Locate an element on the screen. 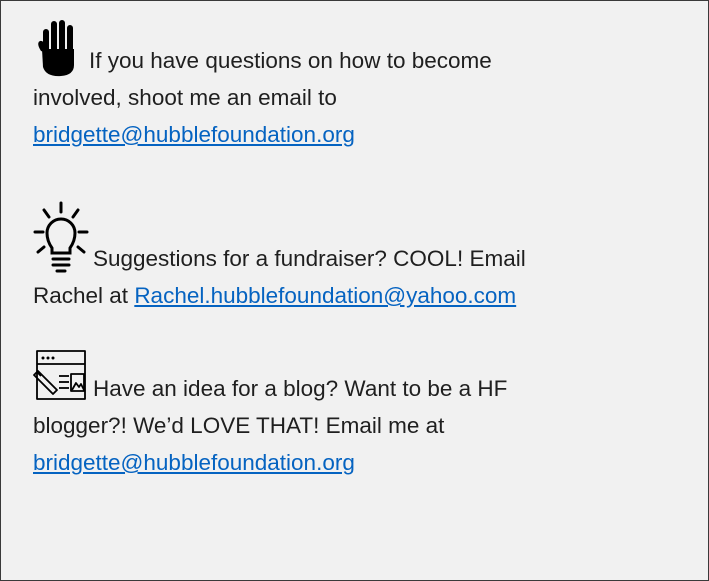  blog-text-line-1: Have an idea for a blog? Want to be a HF is located at coordinates (300, 388).